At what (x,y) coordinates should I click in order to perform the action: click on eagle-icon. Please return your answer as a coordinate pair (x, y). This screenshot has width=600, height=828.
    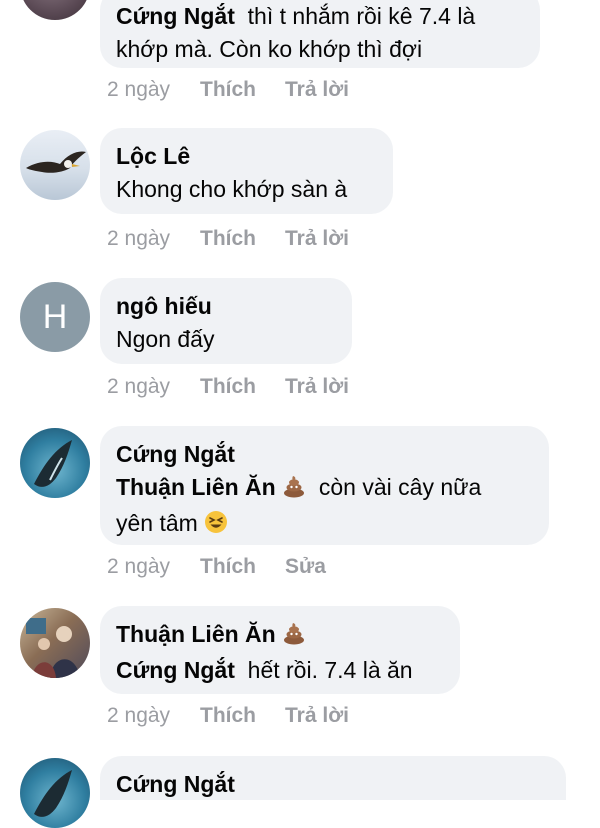
    Looking at the image, I should click on (56, 162).